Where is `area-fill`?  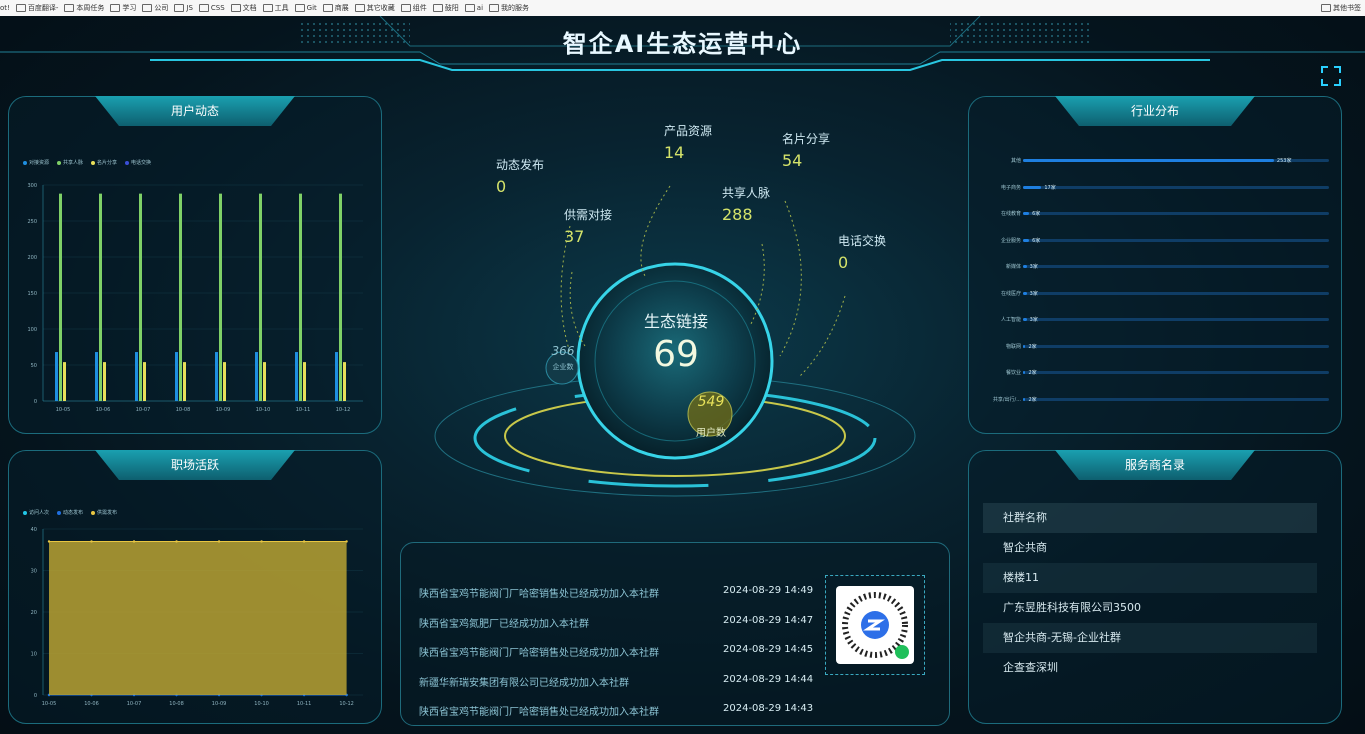 area-fill is located at coordinates (198, 618).